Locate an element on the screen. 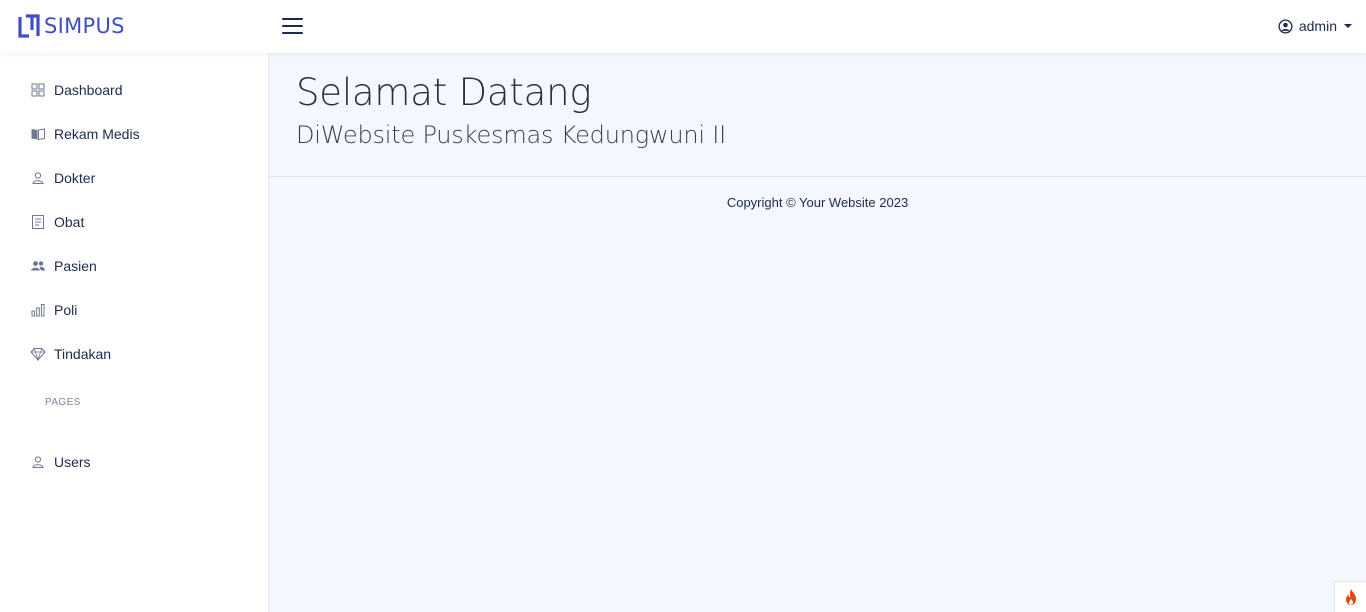 Image resolution: width=1366 pixels, height=612 pixels. sidebar-section-heading: PAGES is located at coordinates (63, 402).